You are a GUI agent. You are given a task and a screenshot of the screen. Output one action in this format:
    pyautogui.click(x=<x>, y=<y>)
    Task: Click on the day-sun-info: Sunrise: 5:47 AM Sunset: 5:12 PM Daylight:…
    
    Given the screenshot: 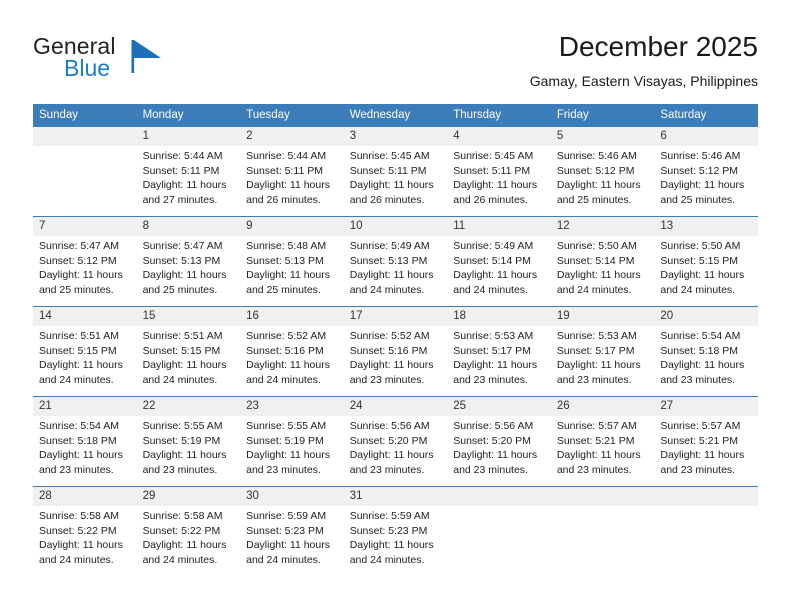 What is the action you would take?
    pyautogui.click(x=85, y=266)
    